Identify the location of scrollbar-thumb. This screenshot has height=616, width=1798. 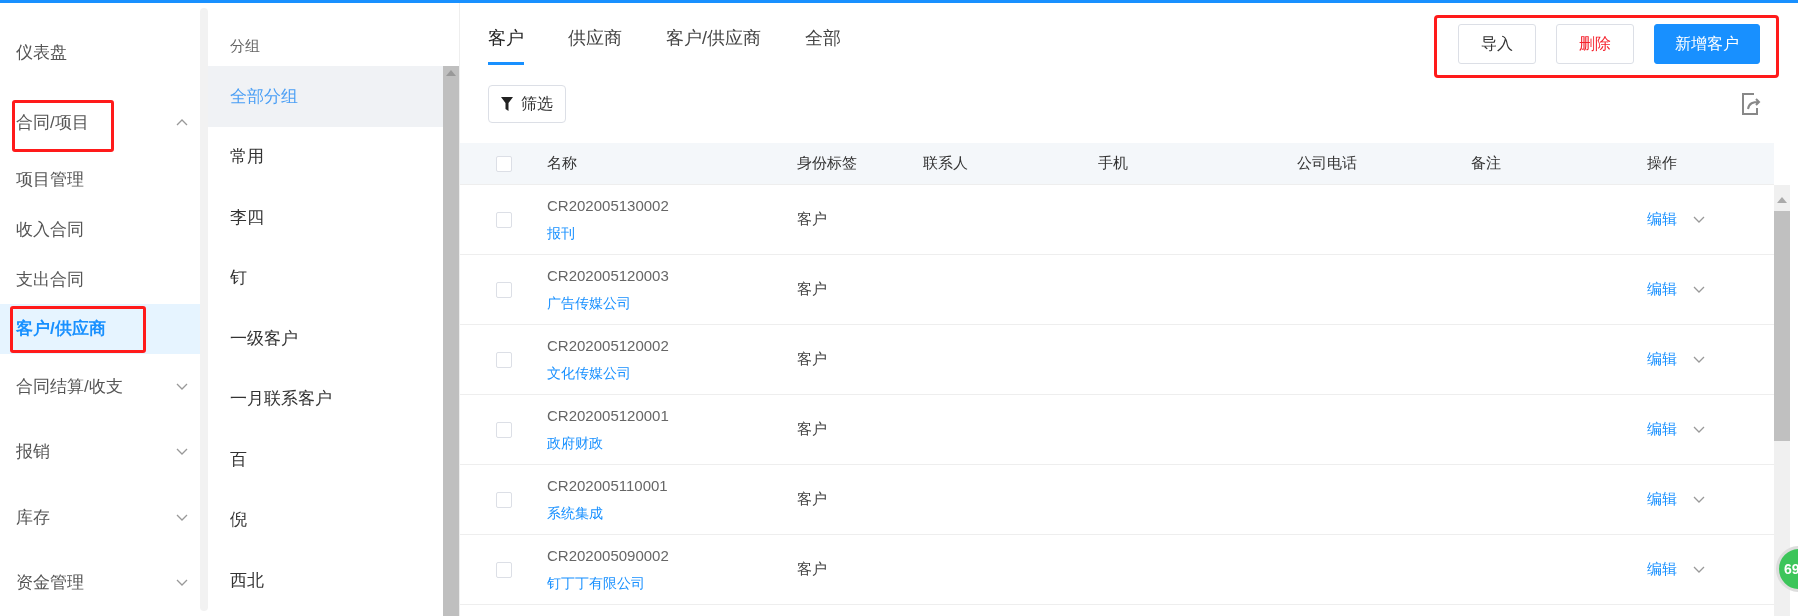
(1782, 326).